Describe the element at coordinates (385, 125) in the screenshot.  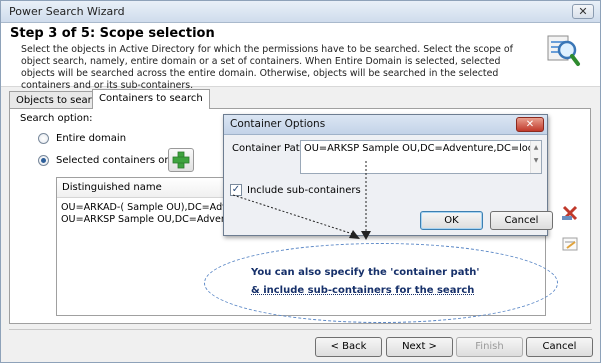
I see `dialog-title-bar: Container Options ✕` at that location.